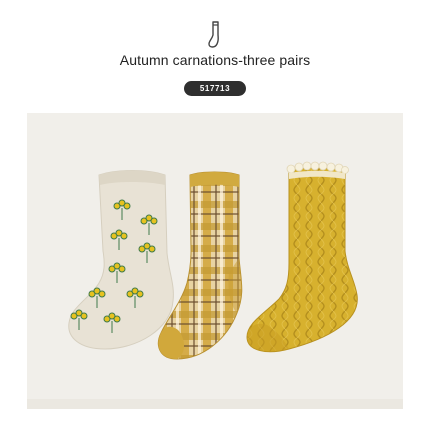 The image size is (430, 430). I want to click on sku-badge: 517713, so click(215, 88).